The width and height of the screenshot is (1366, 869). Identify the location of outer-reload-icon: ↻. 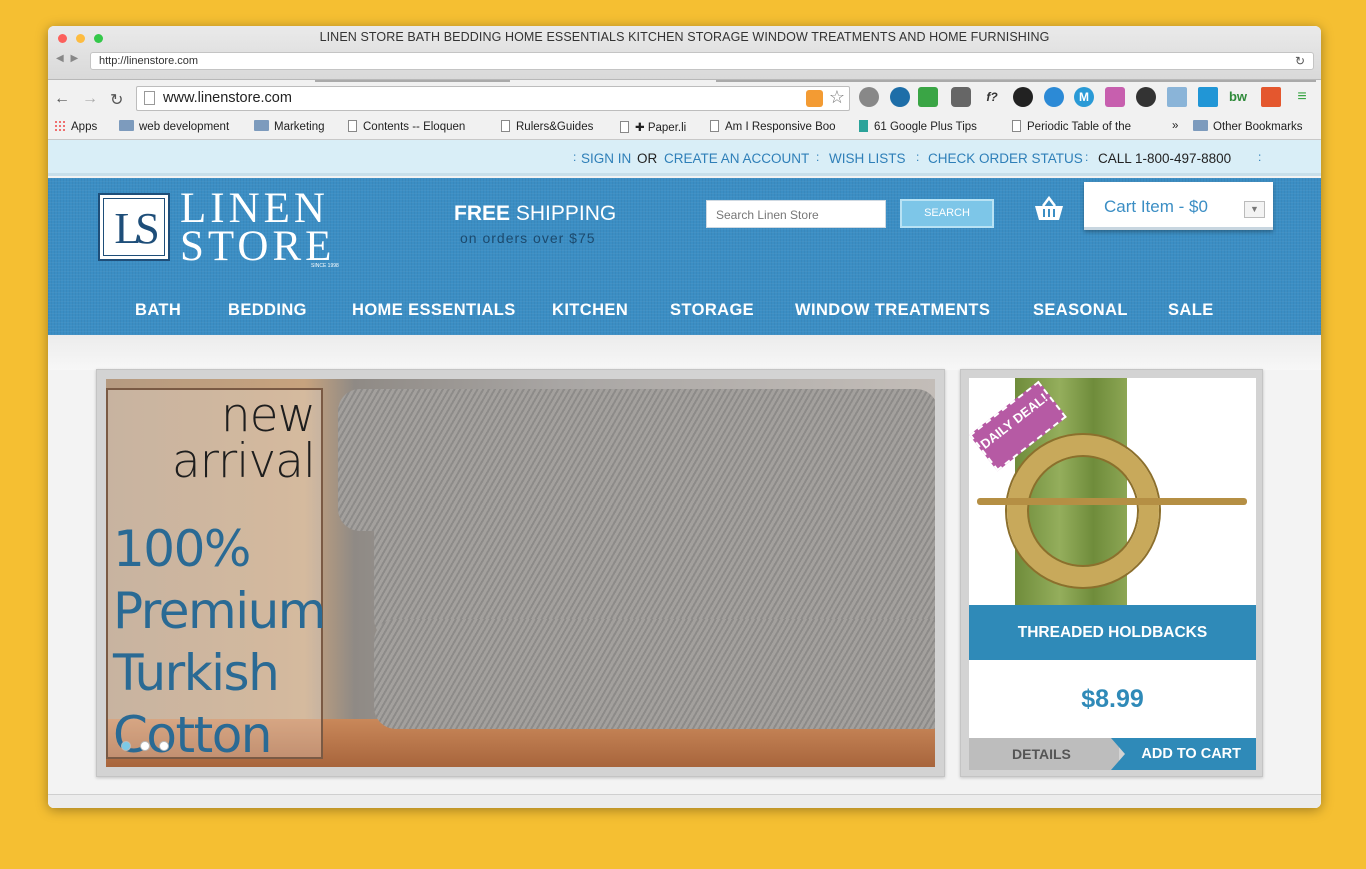
(1300, 61).